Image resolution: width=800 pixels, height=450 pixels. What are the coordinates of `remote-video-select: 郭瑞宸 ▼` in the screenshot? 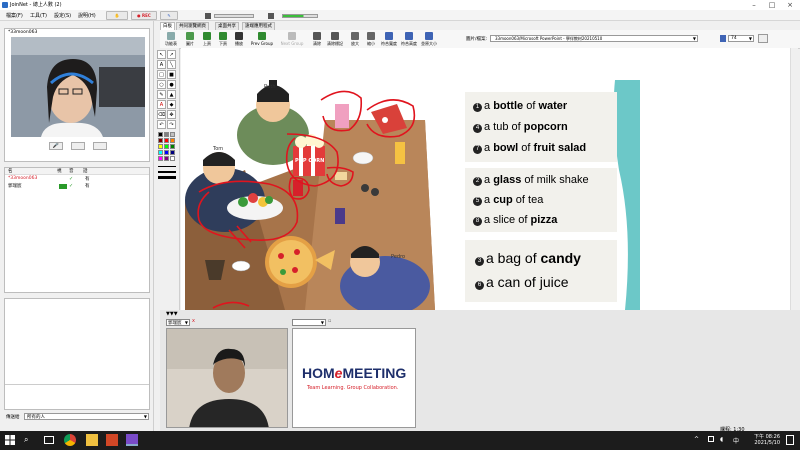 It's located at (178, 322).